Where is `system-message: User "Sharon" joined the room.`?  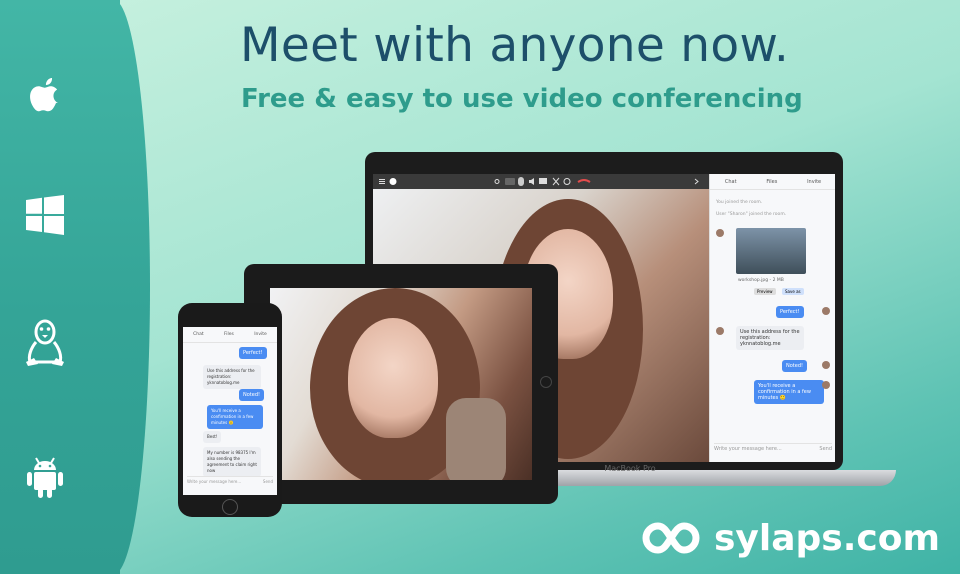 system-message: User "Sharon" joined the room. is located at coordinates (751, 214).